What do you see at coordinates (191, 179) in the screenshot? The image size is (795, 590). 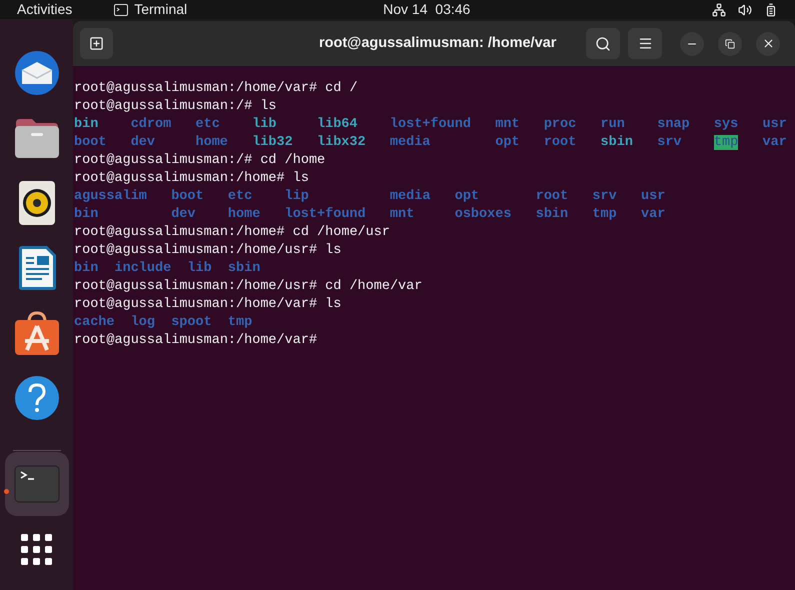 I see `terminal-line: root@agussalimusman:/home# ls` at bounding box center [191, 179].